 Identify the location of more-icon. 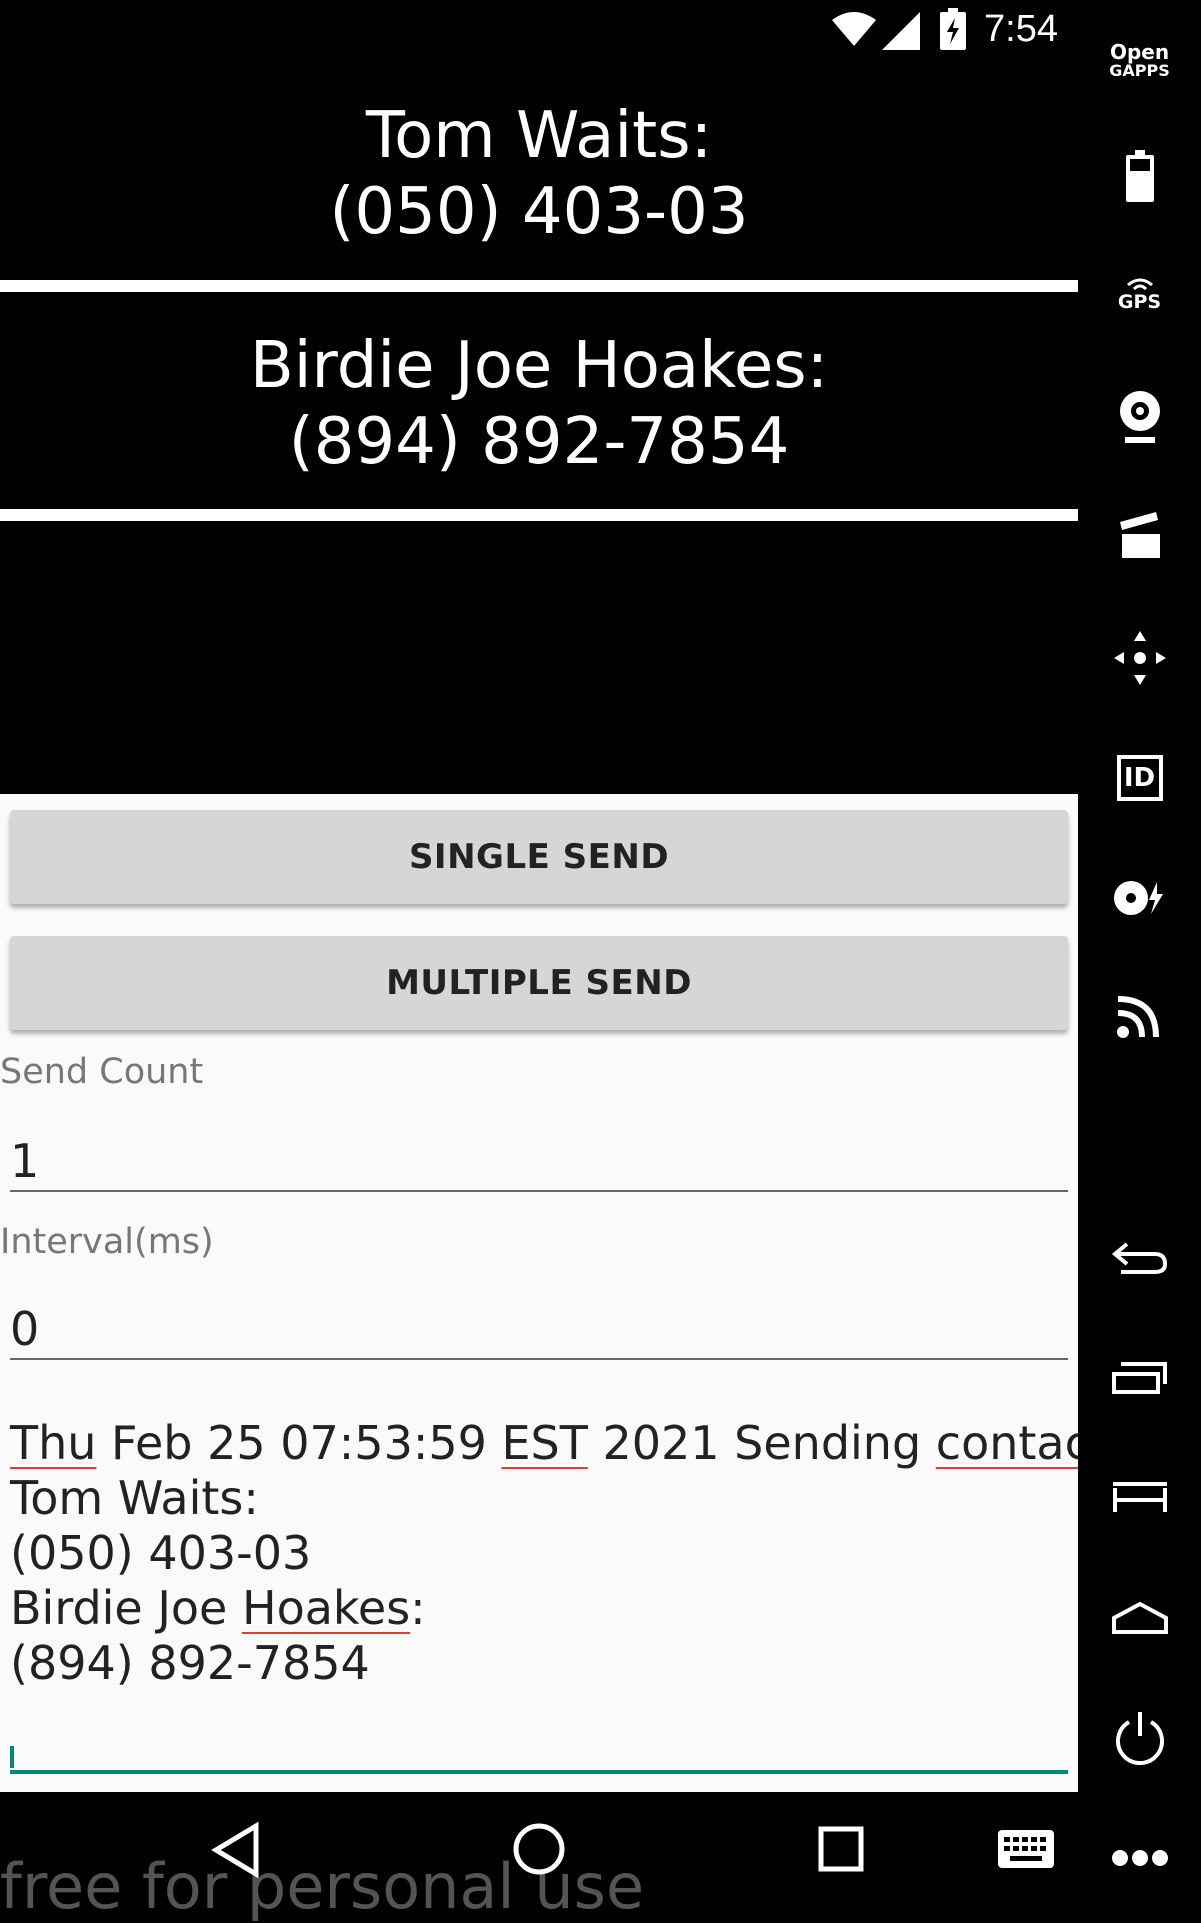
(1139, 1858).